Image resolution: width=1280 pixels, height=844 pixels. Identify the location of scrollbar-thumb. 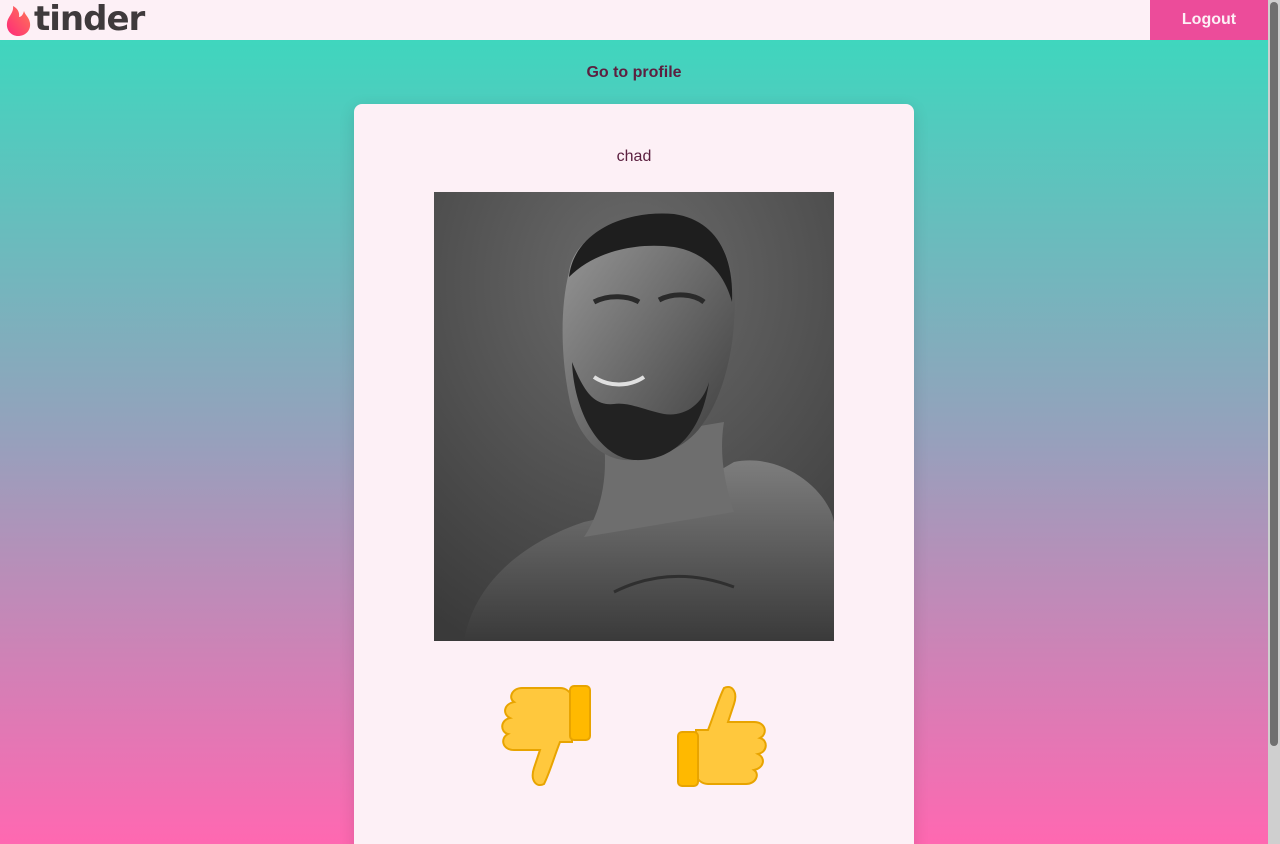
(1274, 374).